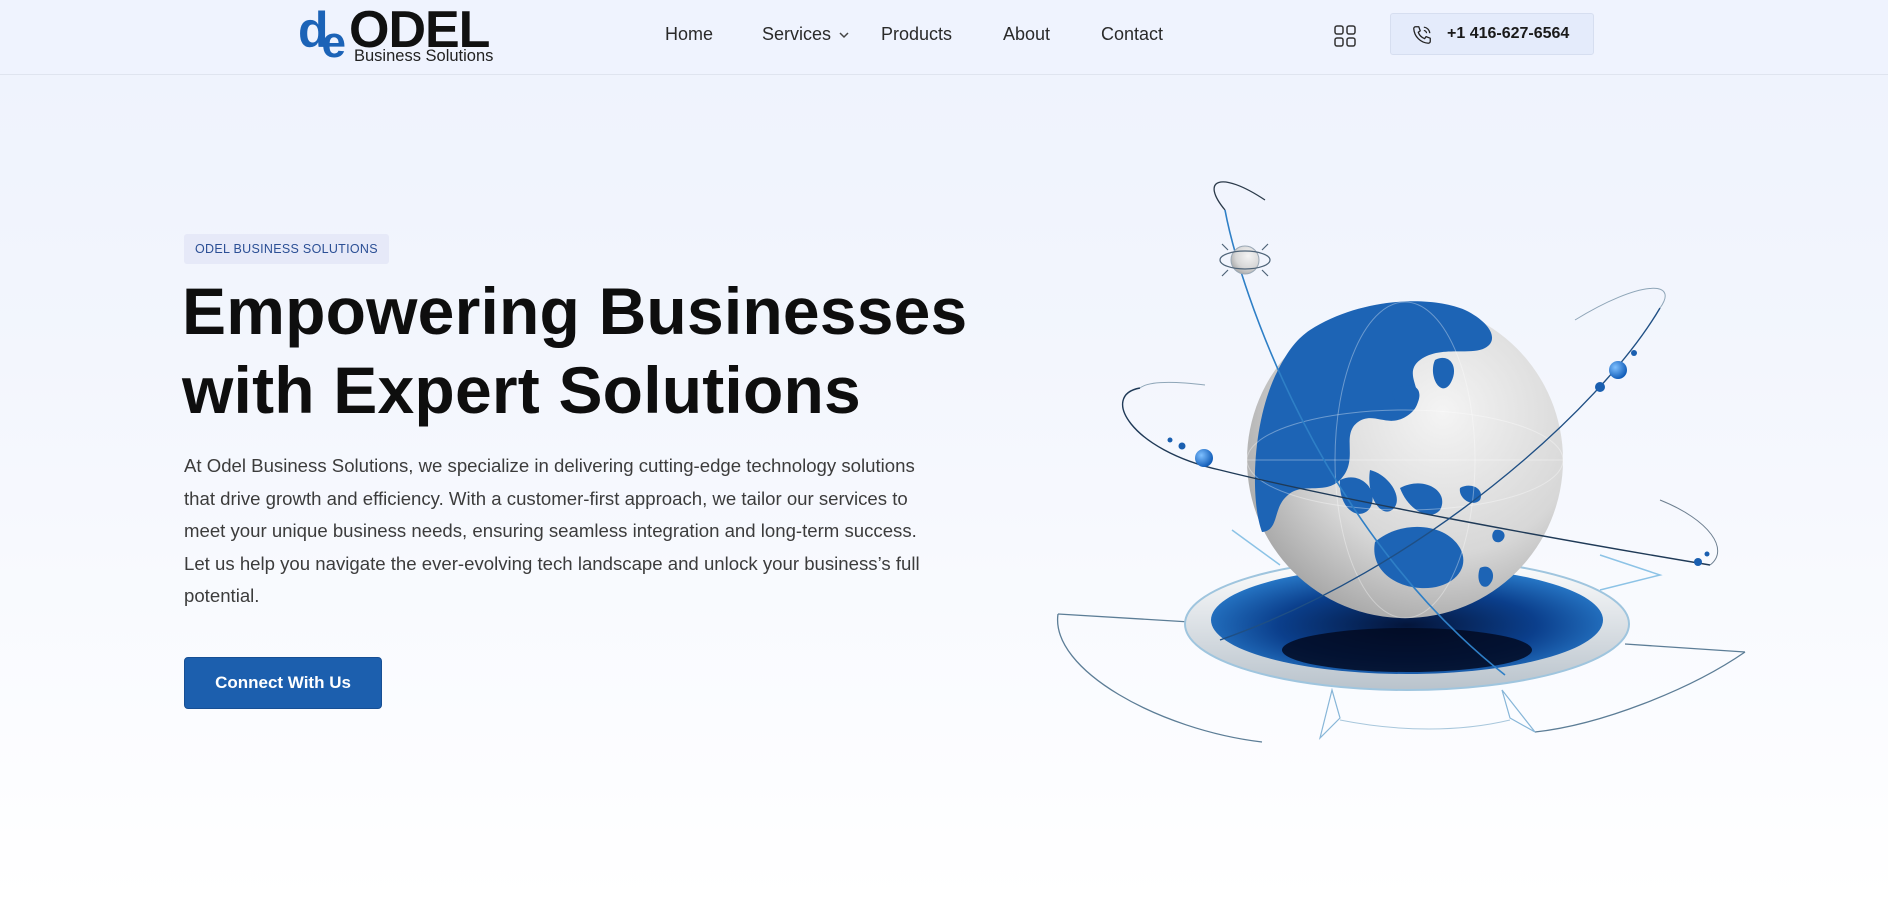  Describe the element at coordinates (424, 56) in the screenshot. I see `logo-subtitle: Business Solutions` at that location.